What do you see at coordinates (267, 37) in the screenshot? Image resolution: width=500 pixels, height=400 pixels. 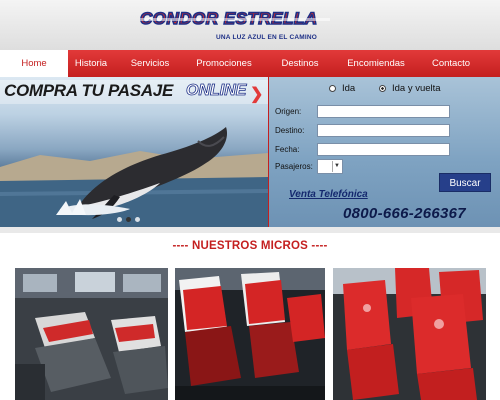 I see `brand-slogan: UNA LUZ AZUL EN EL CAMINO` at bounding box center [267, 37].